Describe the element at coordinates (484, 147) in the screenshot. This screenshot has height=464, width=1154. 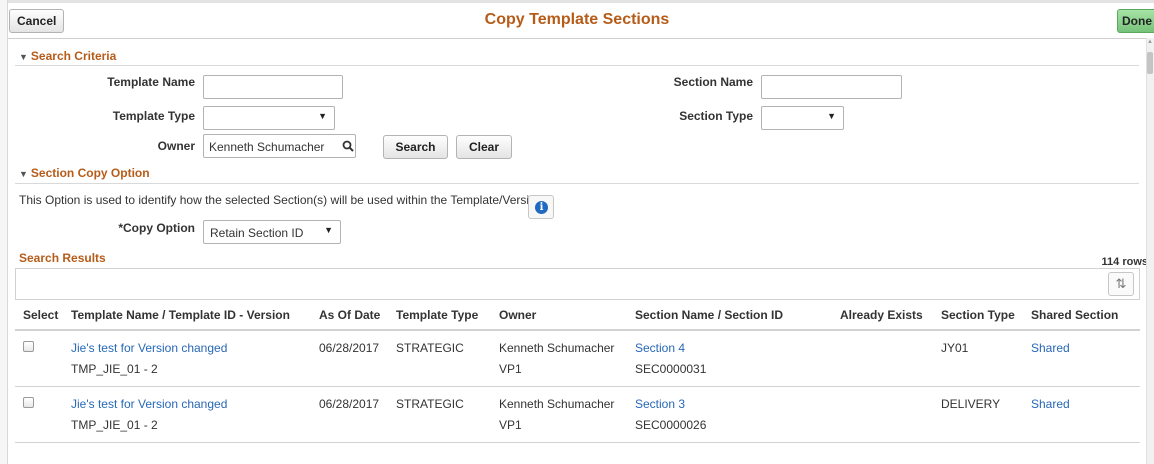
I see `clear-button: Clear` at that location.